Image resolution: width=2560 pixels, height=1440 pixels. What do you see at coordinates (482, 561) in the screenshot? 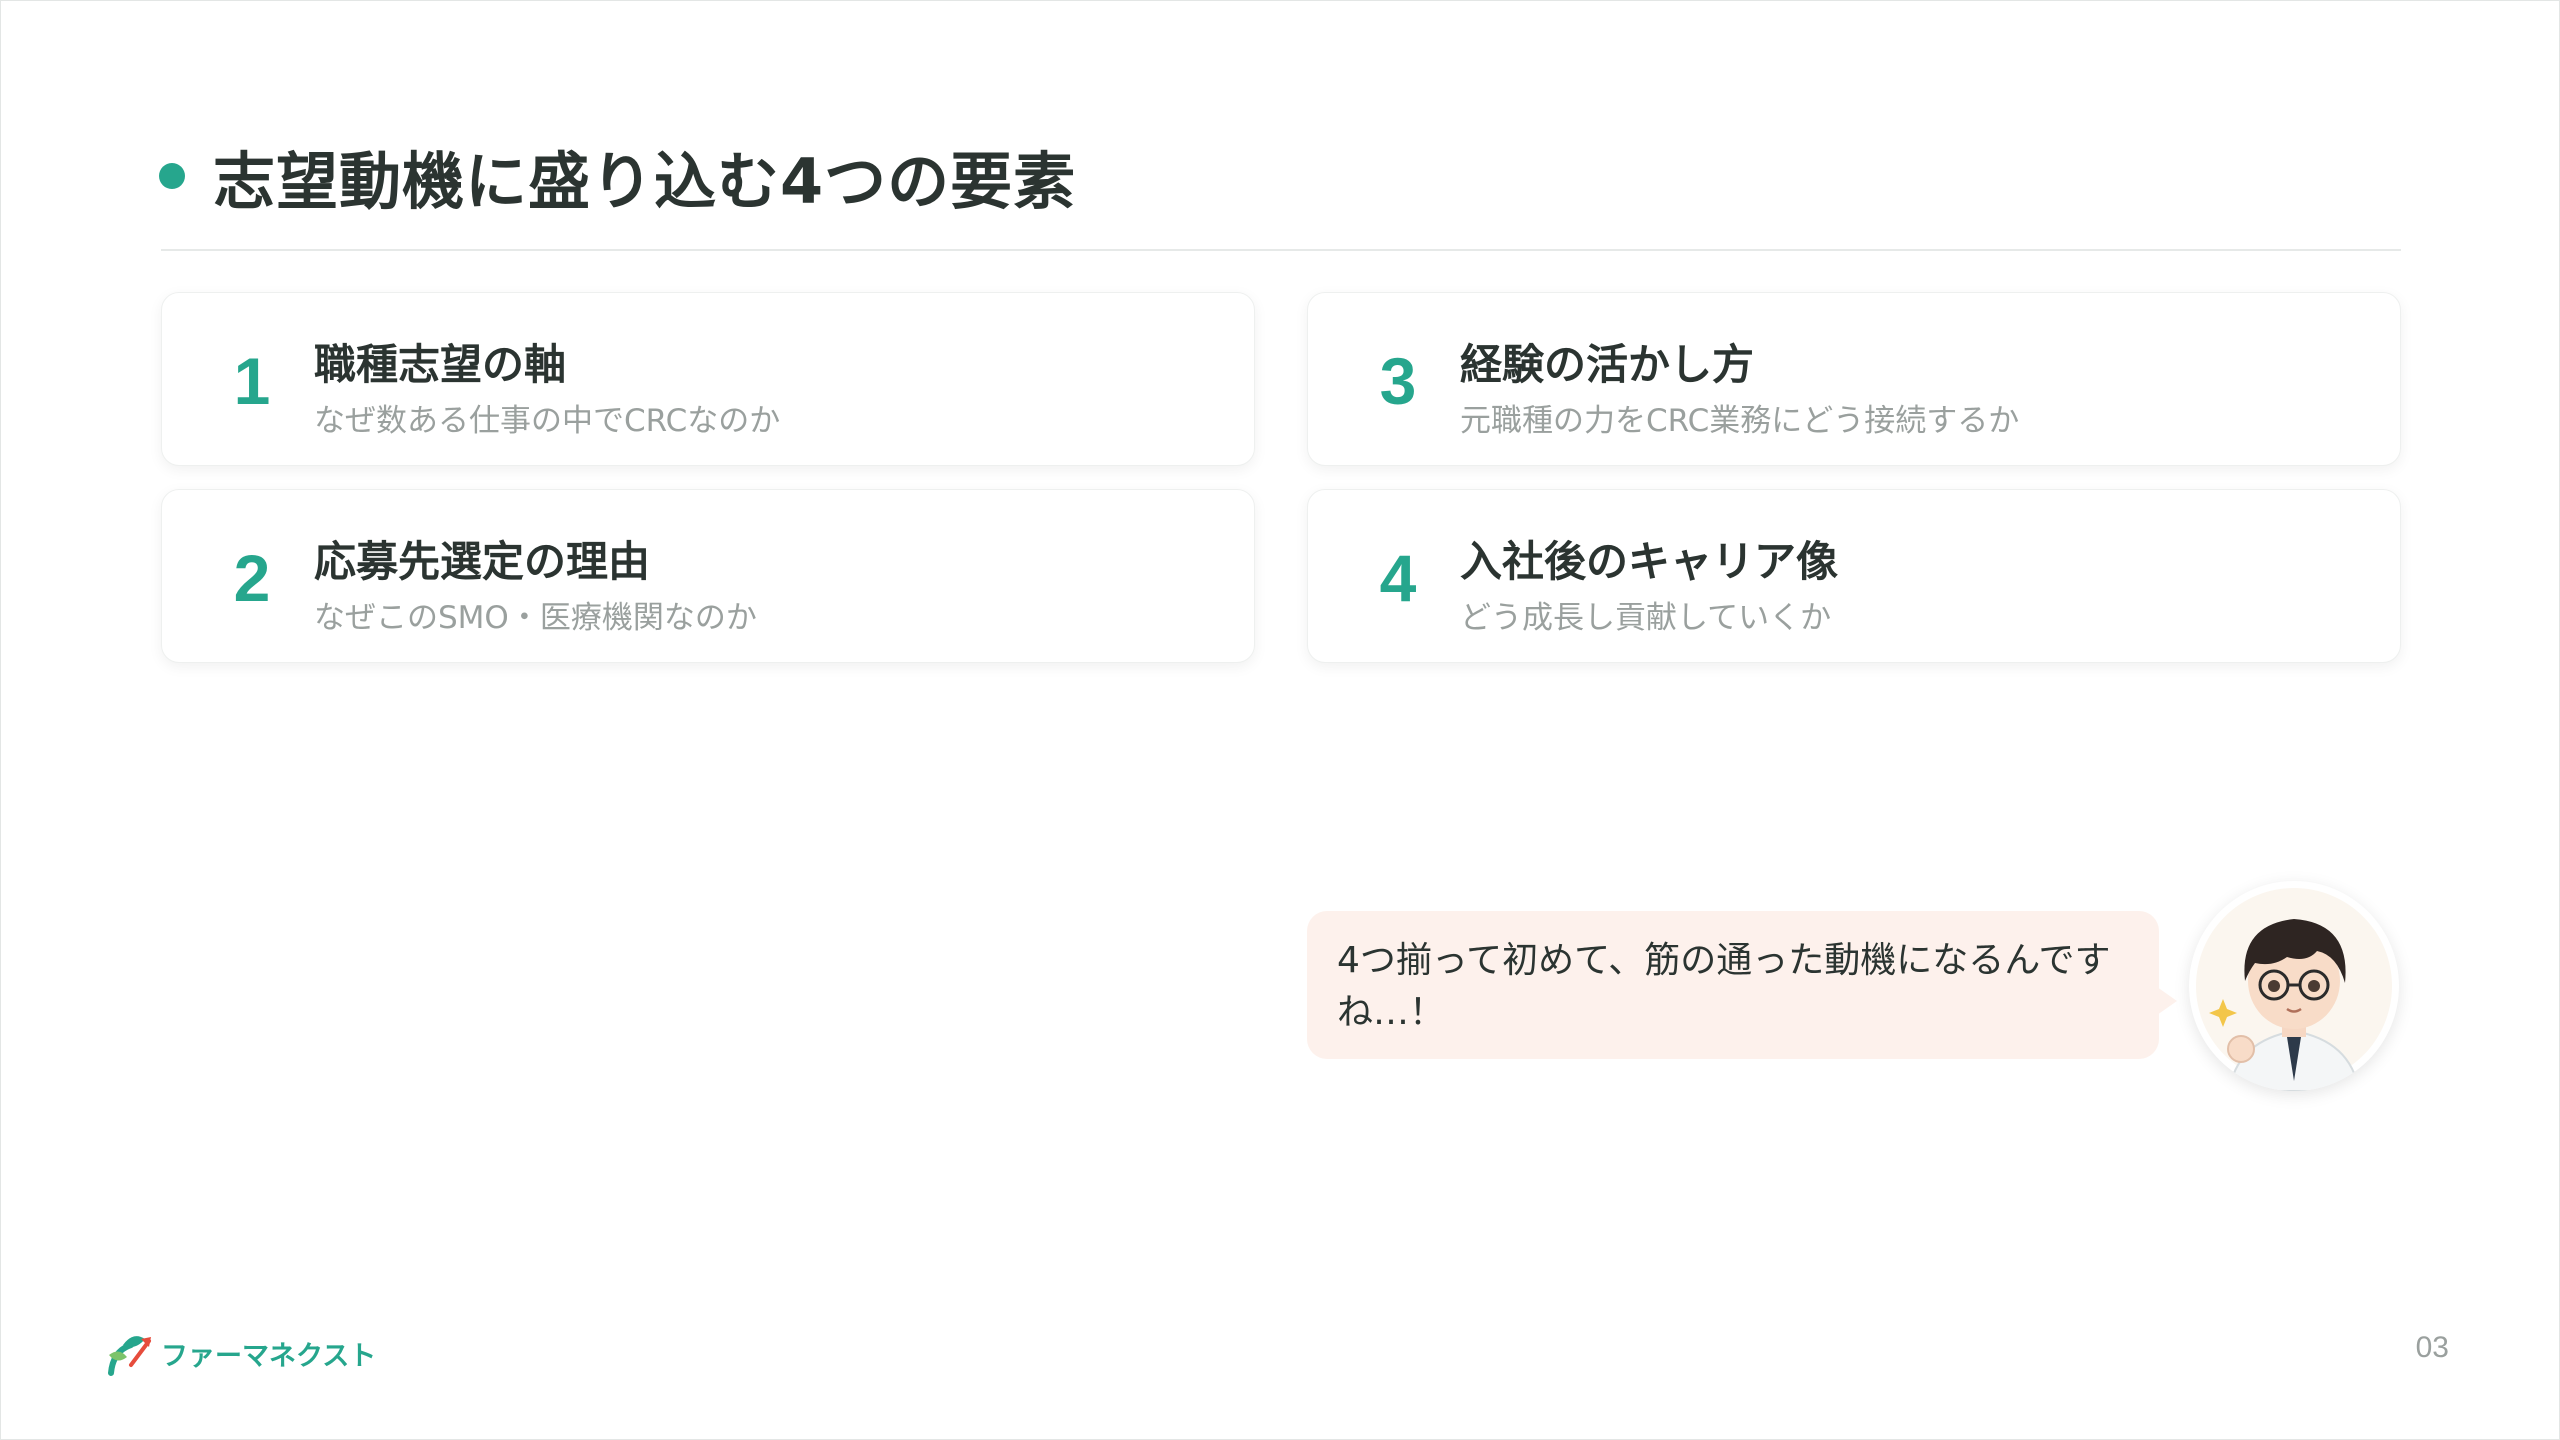
I see `card-heading: 応募先選定の理由` at bounding box center [482, 561].